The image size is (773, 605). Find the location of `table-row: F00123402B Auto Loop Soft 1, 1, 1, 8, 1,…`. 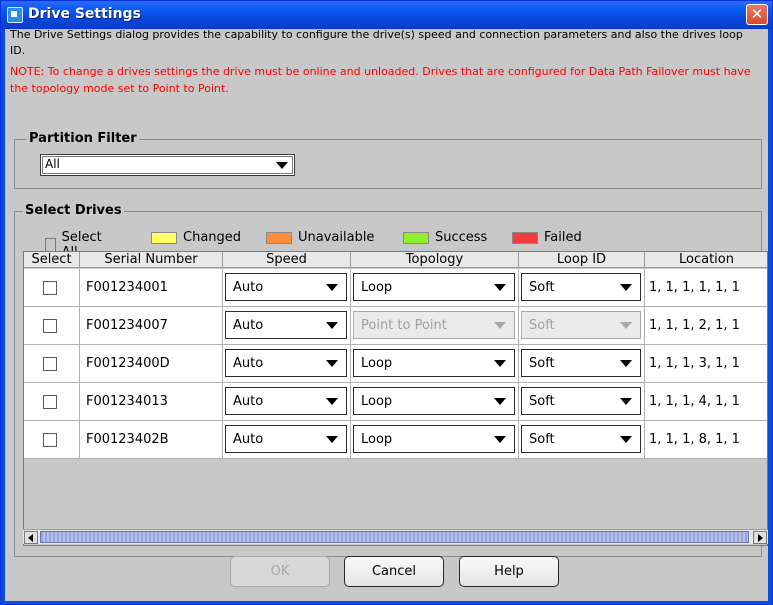

table-row: F00123402B Auto Loop Soft 1, 1, 1, 8, 1,… is located at coordinates (395, 440).